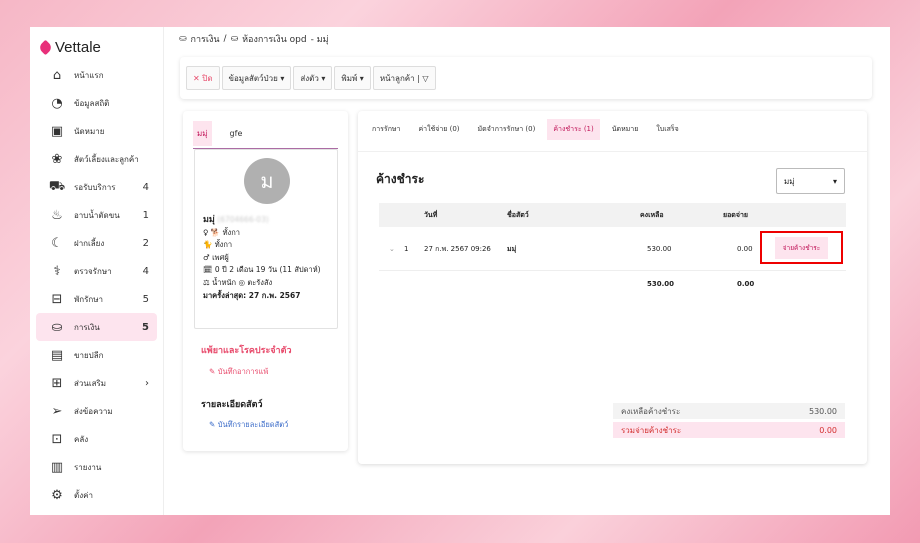 The image size is (920, 543). I want to click on customer-page-button: หน้าลูกค้า | ▽, so click(404, 78).